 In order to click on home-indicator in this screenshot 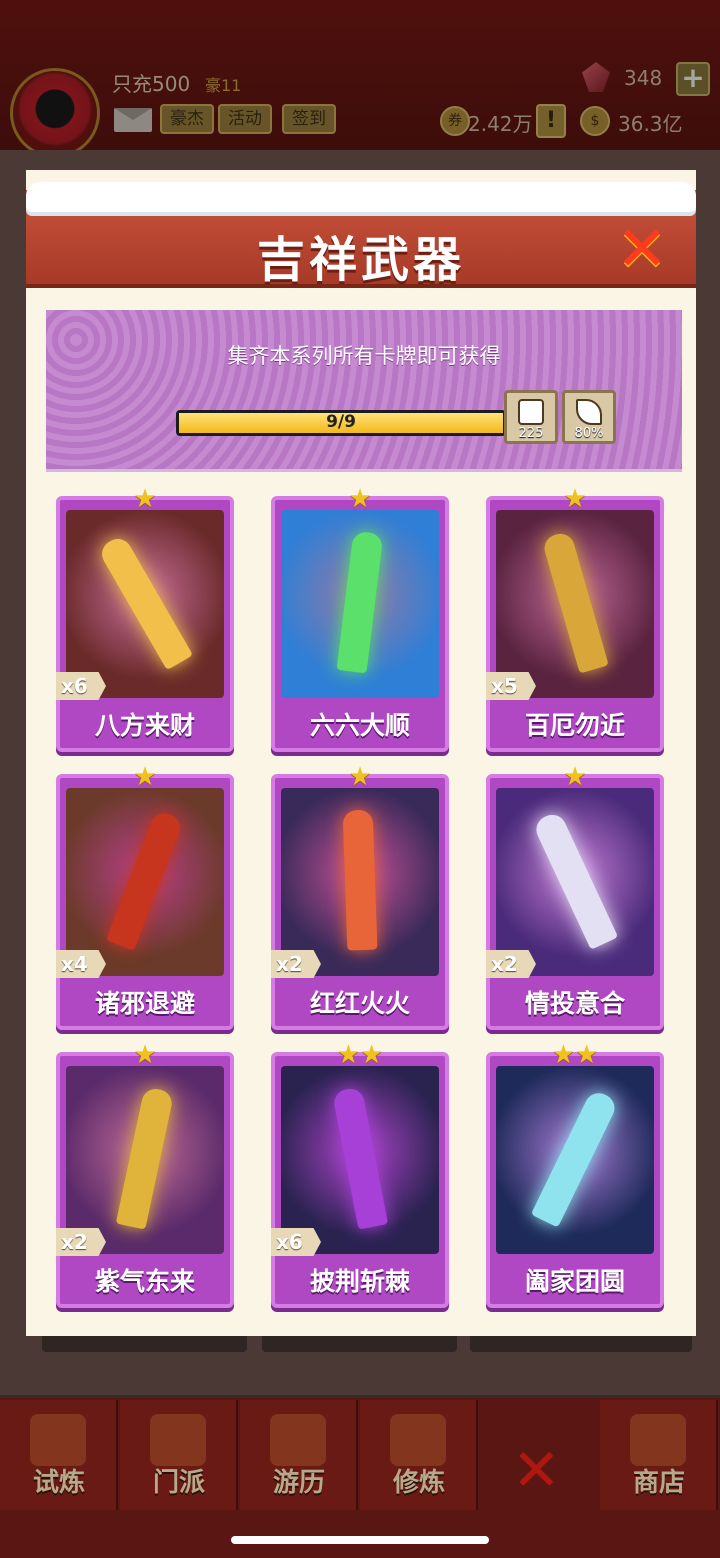, I will do `click(360, 1540)`.